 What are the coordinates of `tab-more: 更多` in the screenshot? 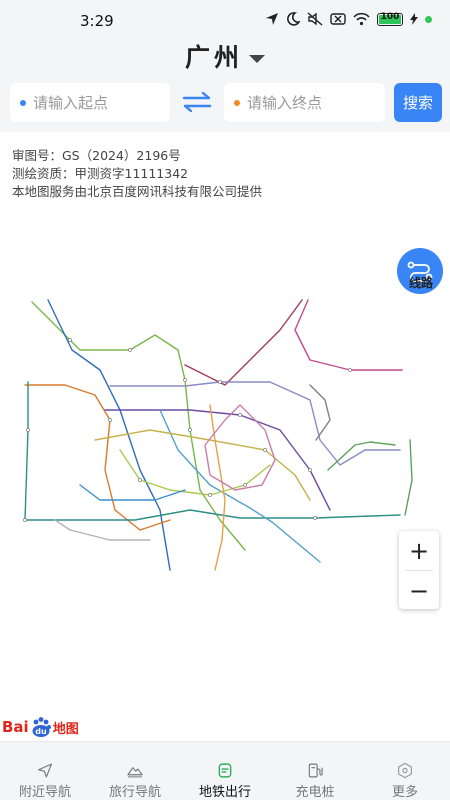 It's located at (405, 771).